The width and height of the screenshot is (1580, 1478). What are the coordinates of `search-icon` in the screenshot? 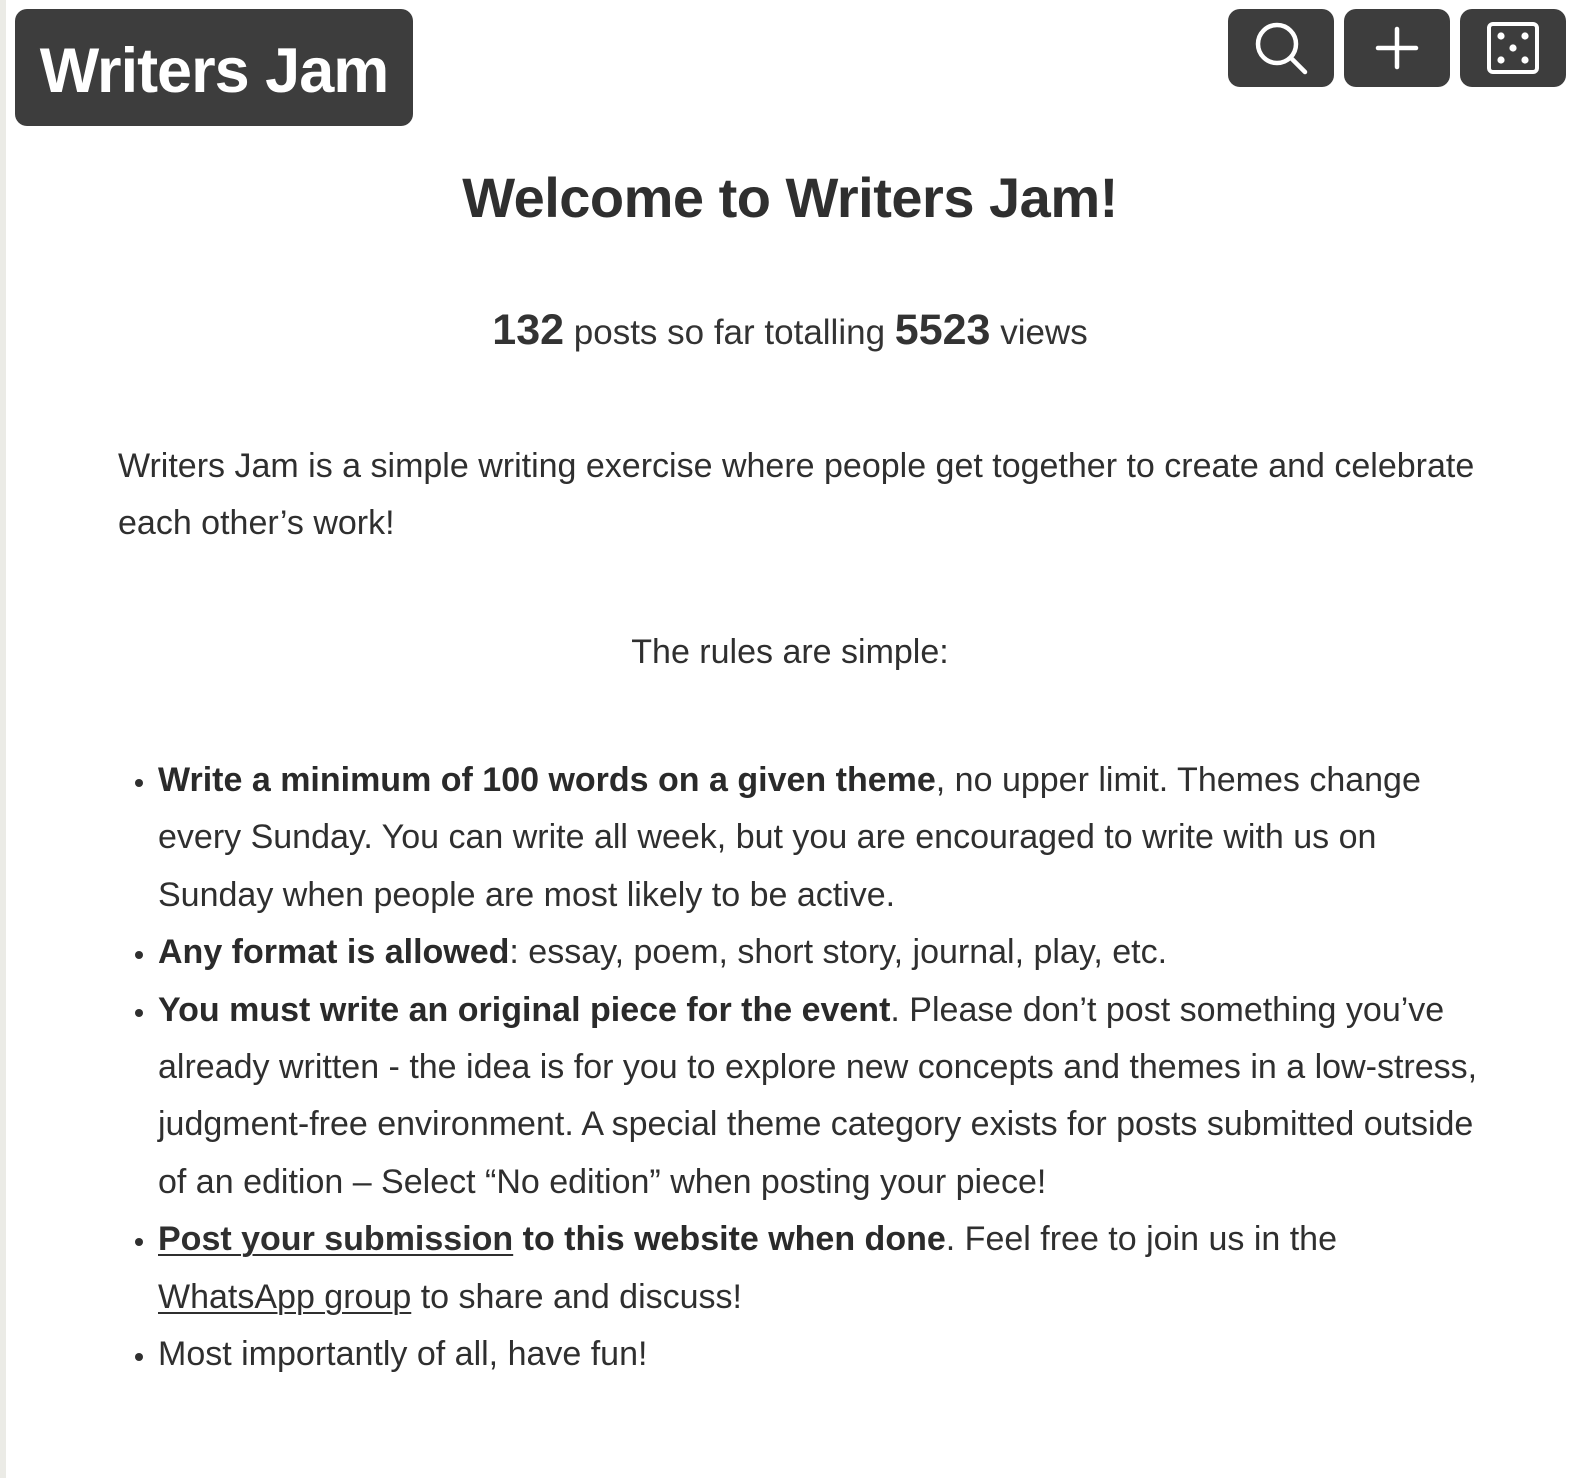 It's located at (1281, 48).